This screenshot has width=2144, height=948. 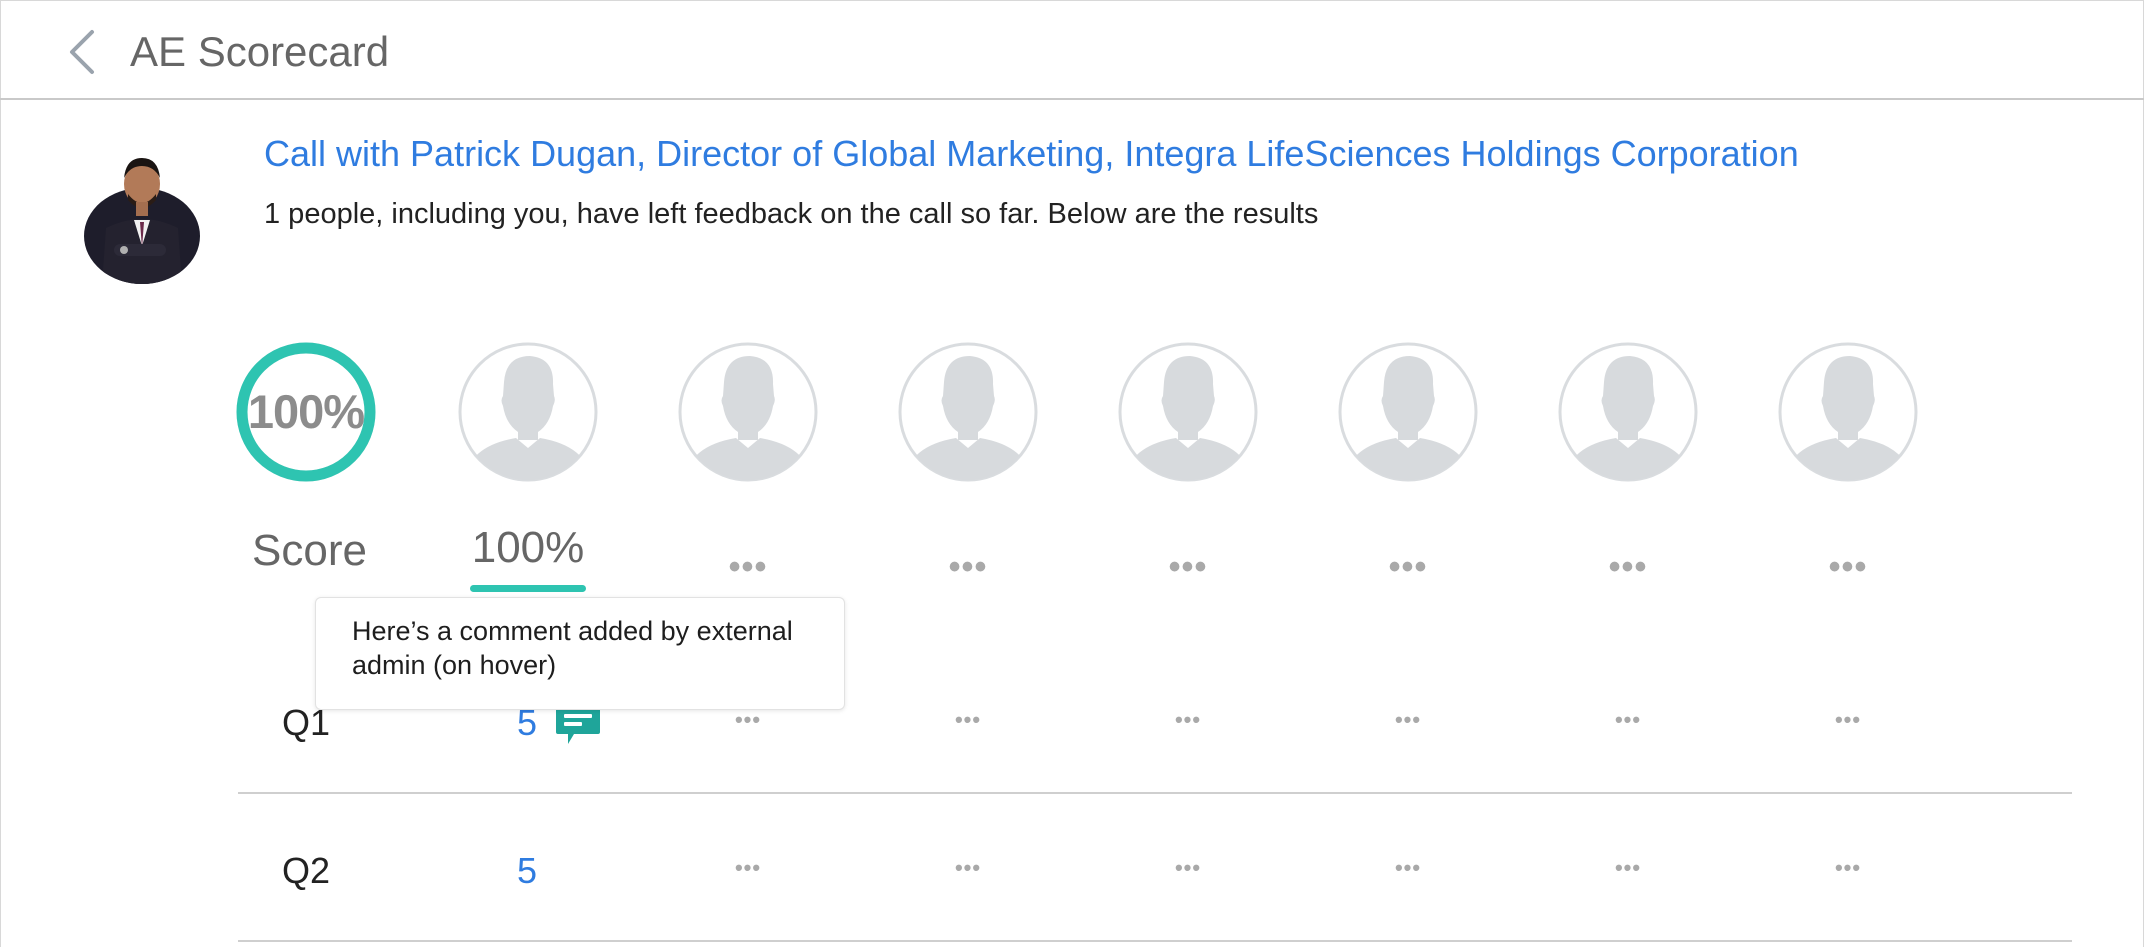 What do you see at coordinates (748, 867) in the screenshot?
I see `q2-score-2: •••` at bounding box center [748, 867].